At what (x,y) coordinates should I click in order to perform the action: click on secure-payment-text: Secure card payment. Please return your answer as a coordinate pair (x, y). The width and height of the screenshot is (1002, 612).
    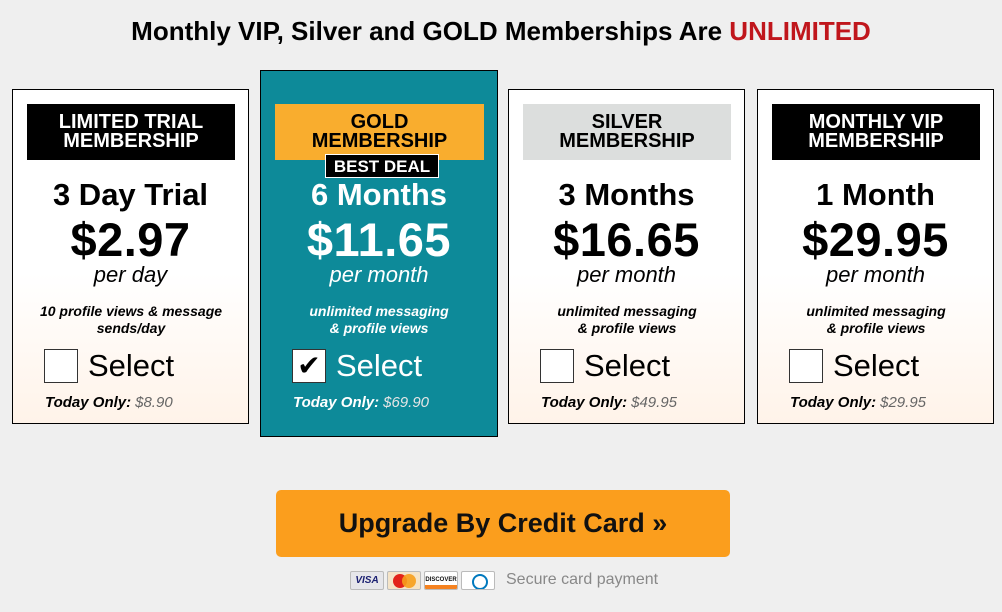
    Looking at the image, I should click on (582, 579).